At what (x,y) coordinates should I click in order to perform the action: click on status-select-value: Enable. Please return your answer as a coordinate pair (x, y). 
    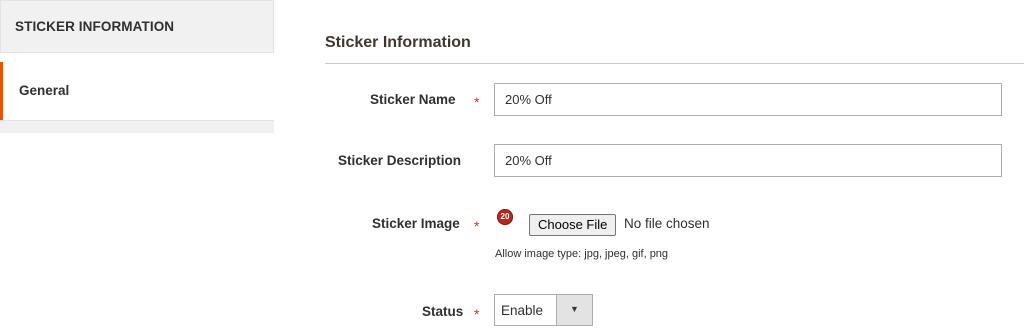
    Looking at the image, I should click on (522, 310).